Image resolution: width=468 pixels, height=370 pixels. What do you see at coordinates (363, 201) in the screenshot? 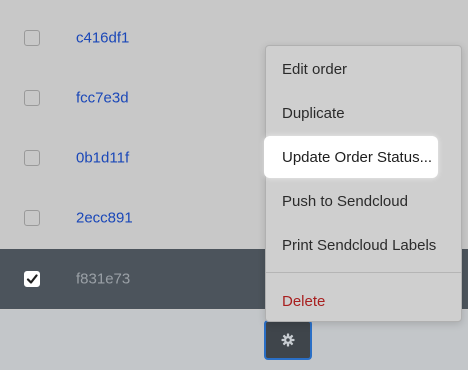
I see `menu-item-push-to-sendcloud: Push to Sendcloud` at bounding box center [363, 201].